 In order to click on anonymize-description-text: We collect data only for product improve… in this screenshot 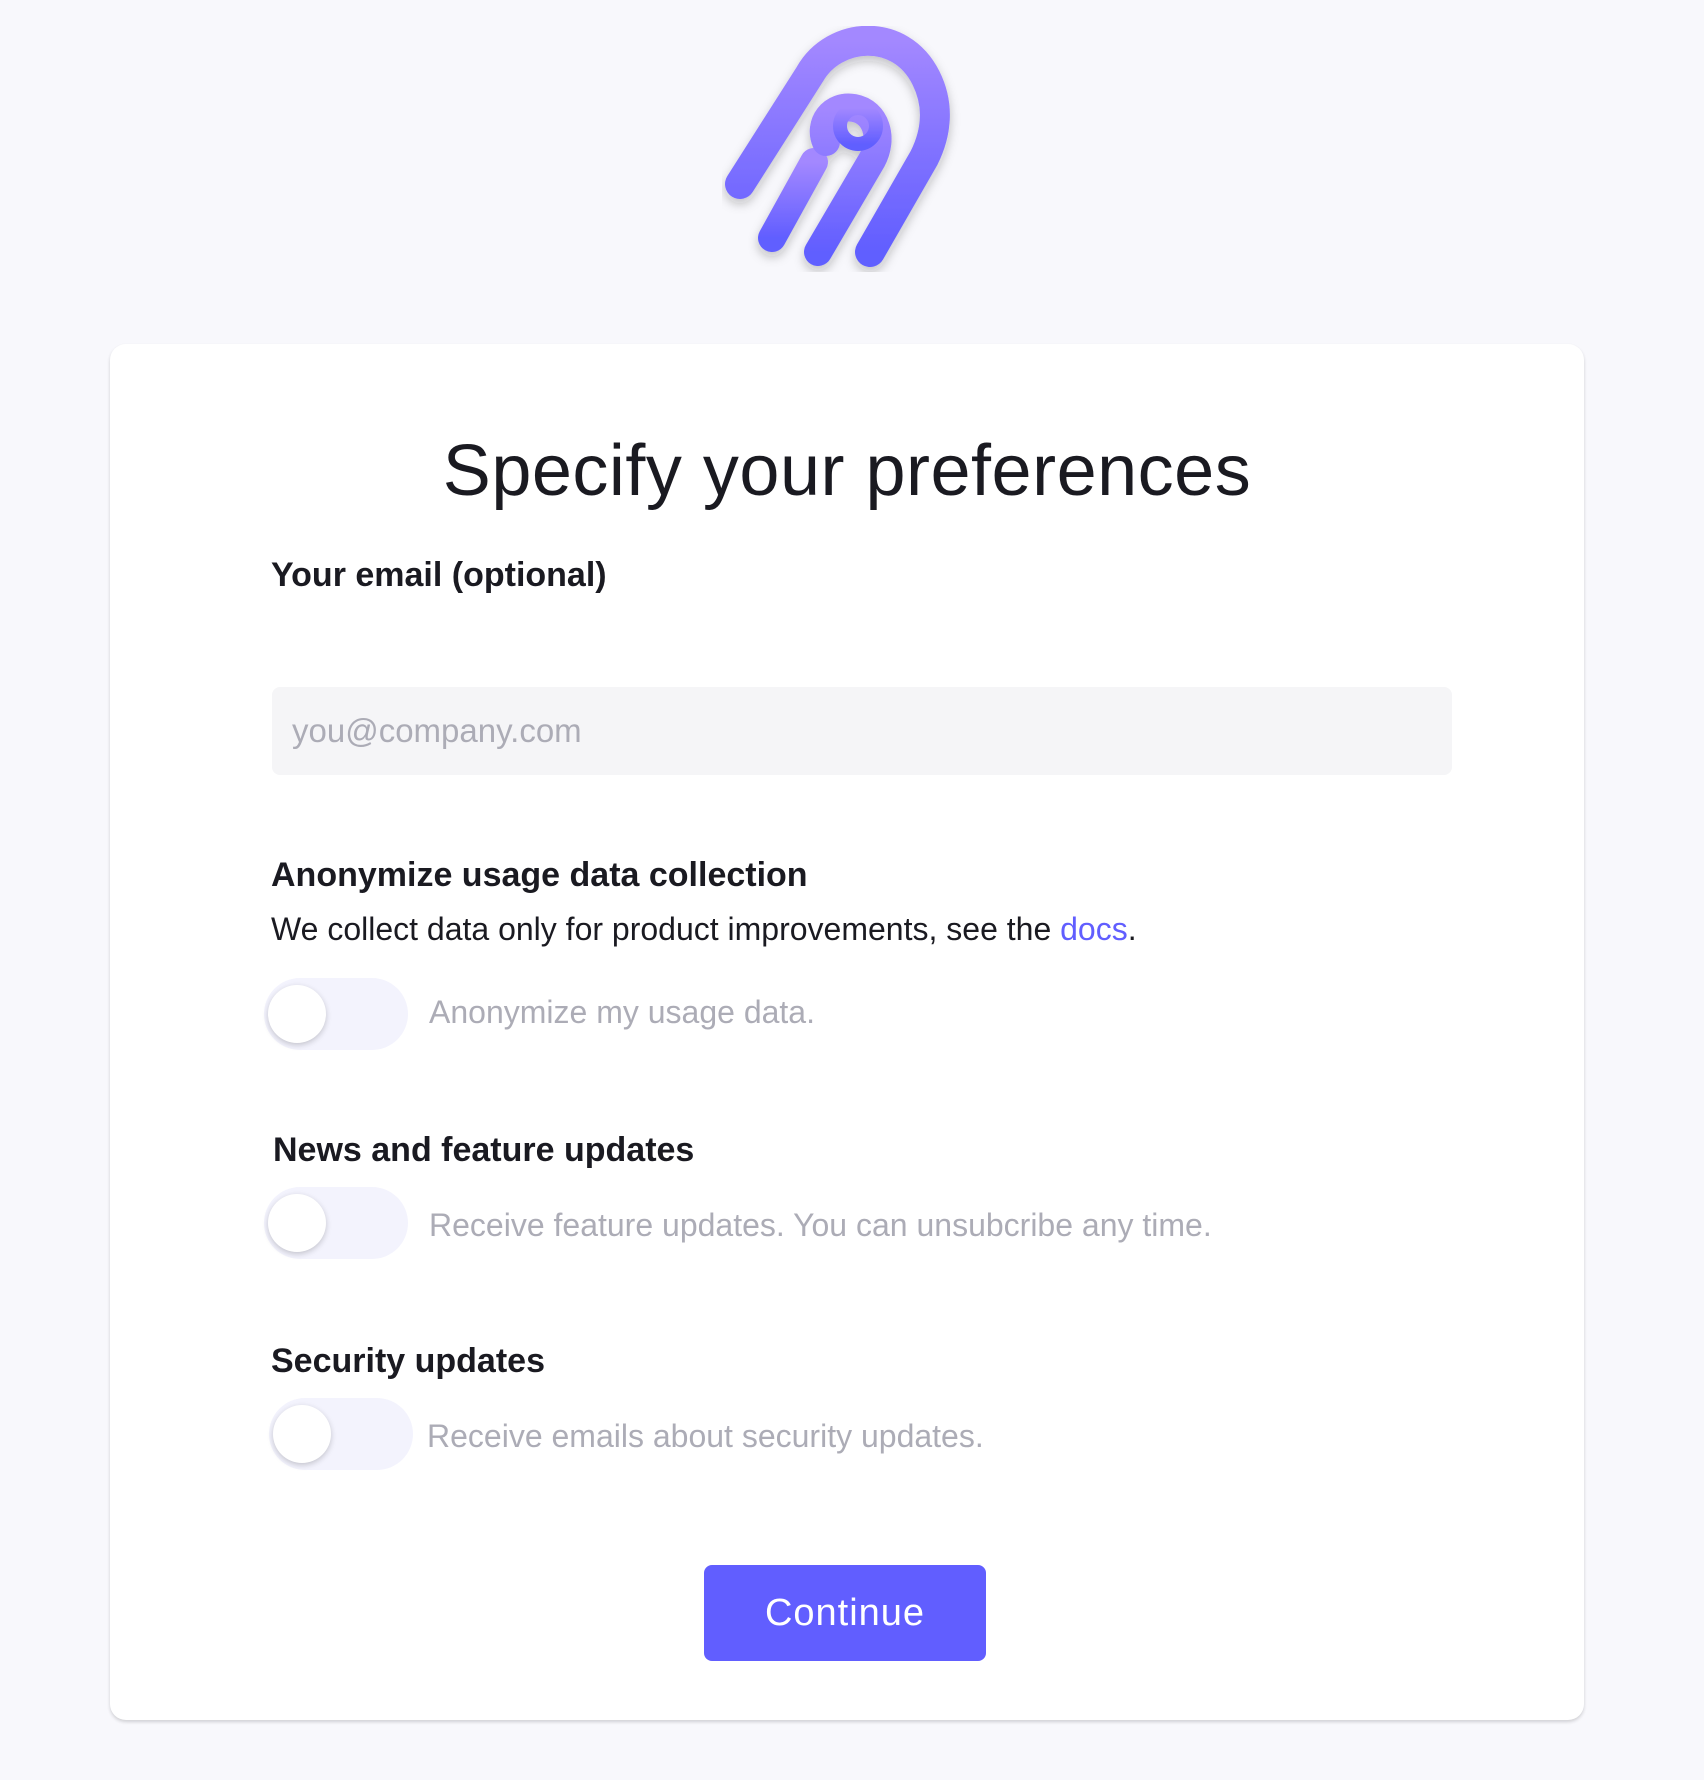, I will do `click(666, 929)`.